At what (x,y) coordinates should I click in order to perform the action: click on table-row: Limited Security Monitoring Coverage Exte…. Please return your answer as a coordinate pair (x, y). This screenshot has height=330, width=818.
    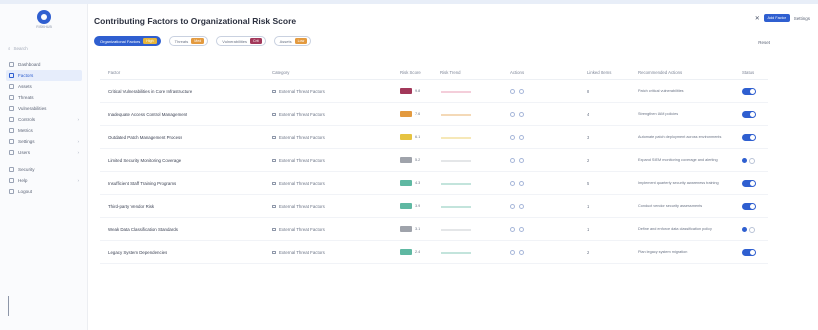
    Looking at the image, I should click on (434, 160).